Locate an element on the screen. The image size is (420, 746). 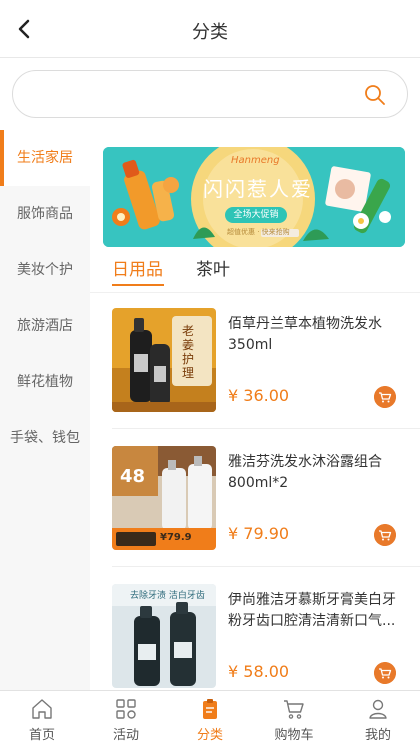
sidebar-item-flowers-plants: 鲜花植物 is located at coordinates (45, 382).